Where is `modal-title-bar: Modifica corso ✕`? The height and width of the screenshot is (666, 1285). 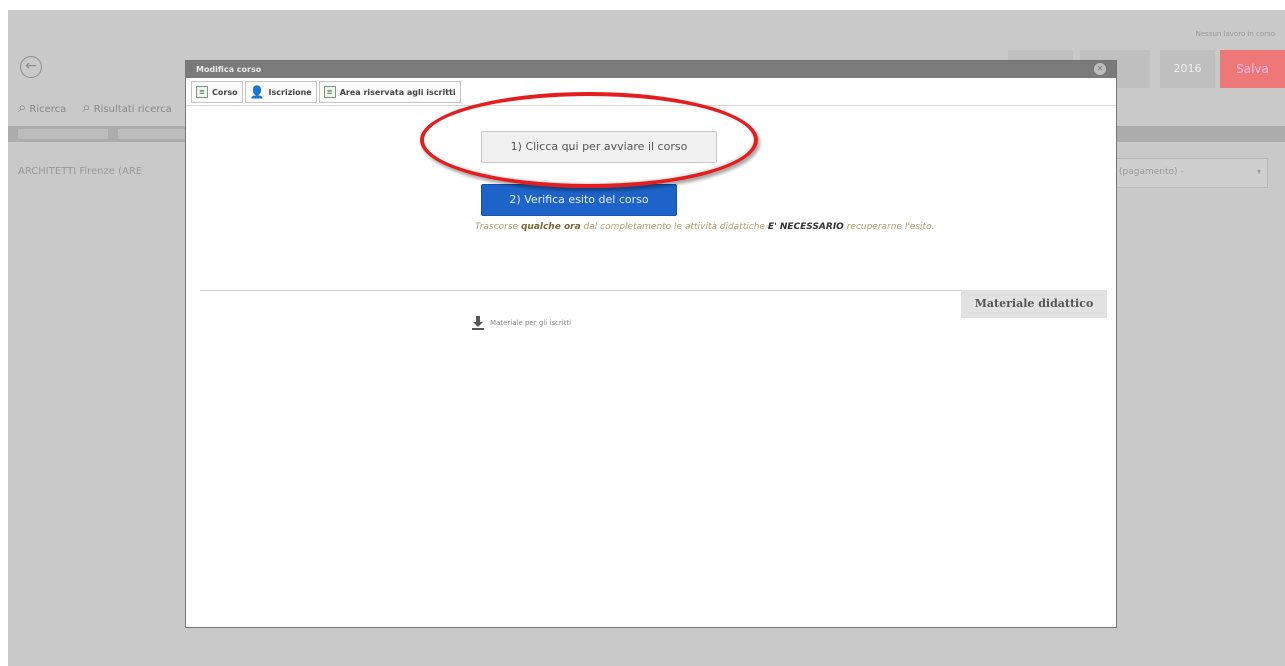 modal-title-bar: Modifica corso ✕ is located at coordinates (651, 69).